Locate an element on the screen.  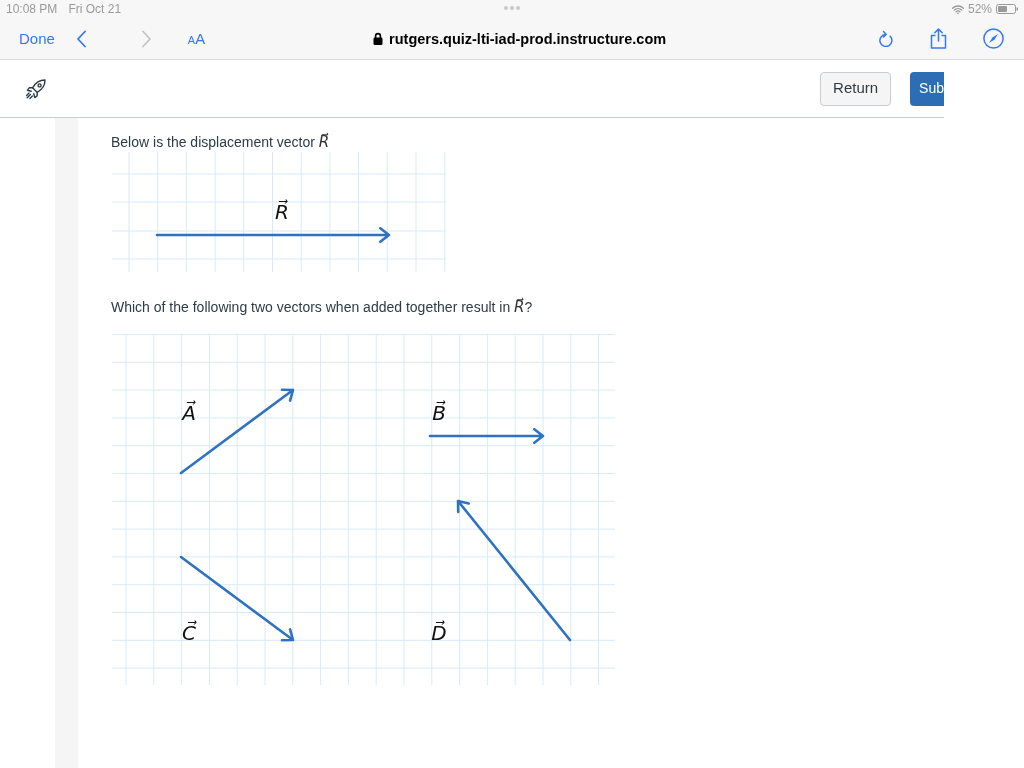
vector-label: A⃗ is located at coordinates (189, 413).